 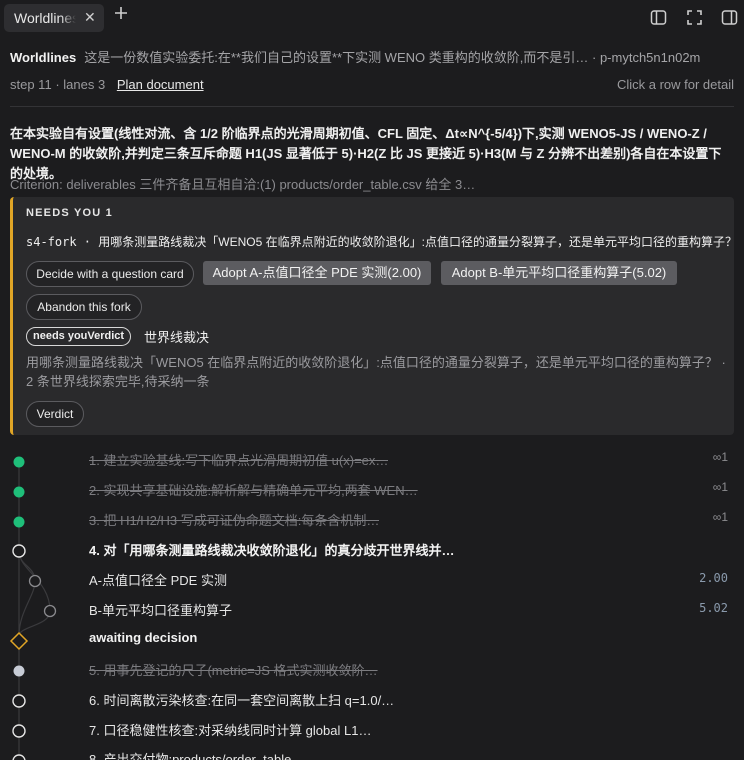 I want to click on abandon-fork-button: Abandon this fork, so click(x=84, y=307).